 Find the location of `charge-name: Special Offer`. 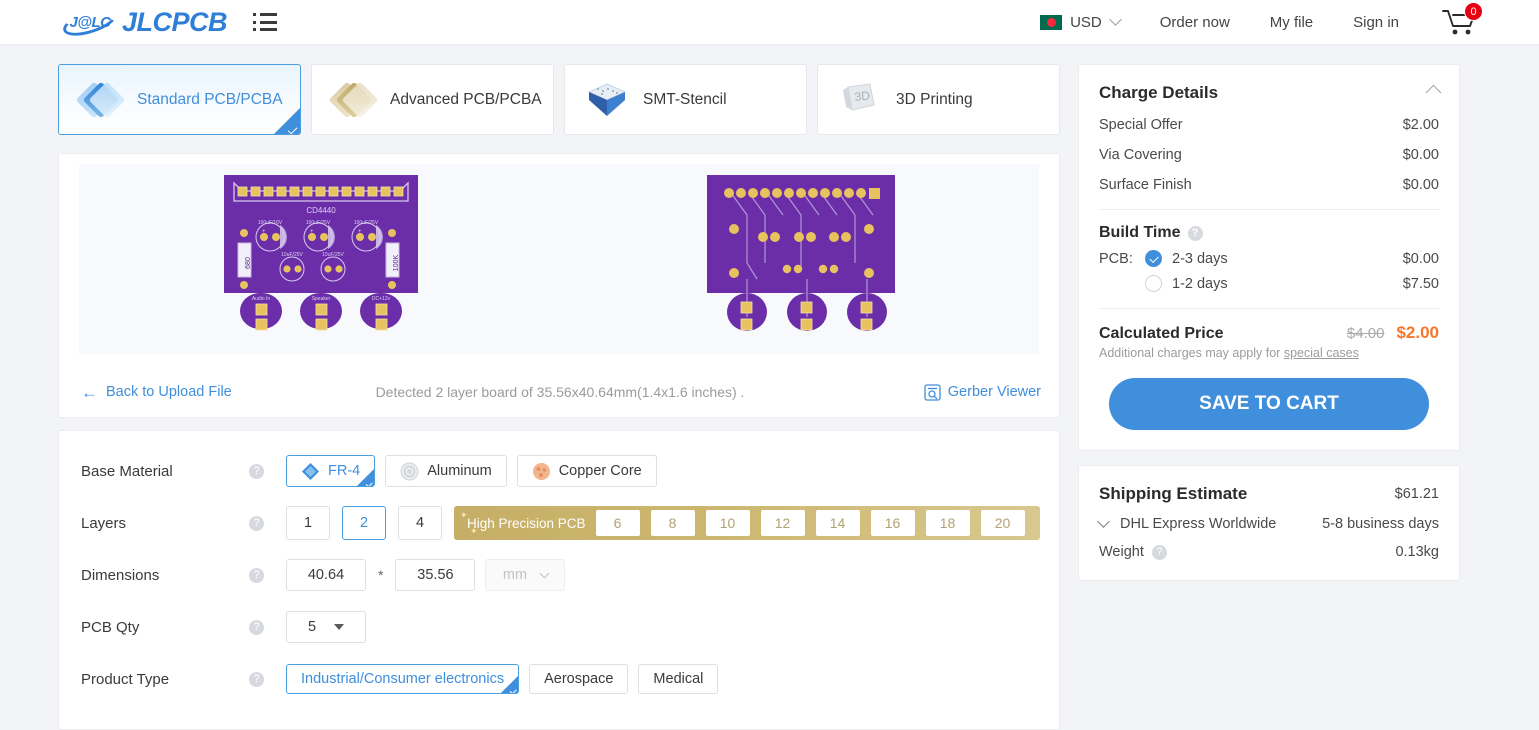

charge-name: Special Offer is located at coordinates (1141, 125).